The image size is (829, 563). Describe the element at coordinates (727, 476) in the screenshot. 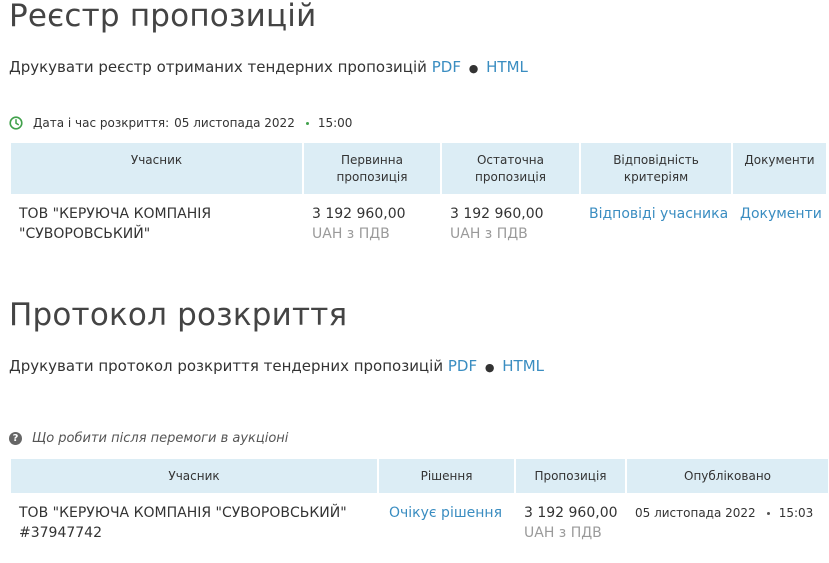

I see `col-published: Опубліковано` at that location.